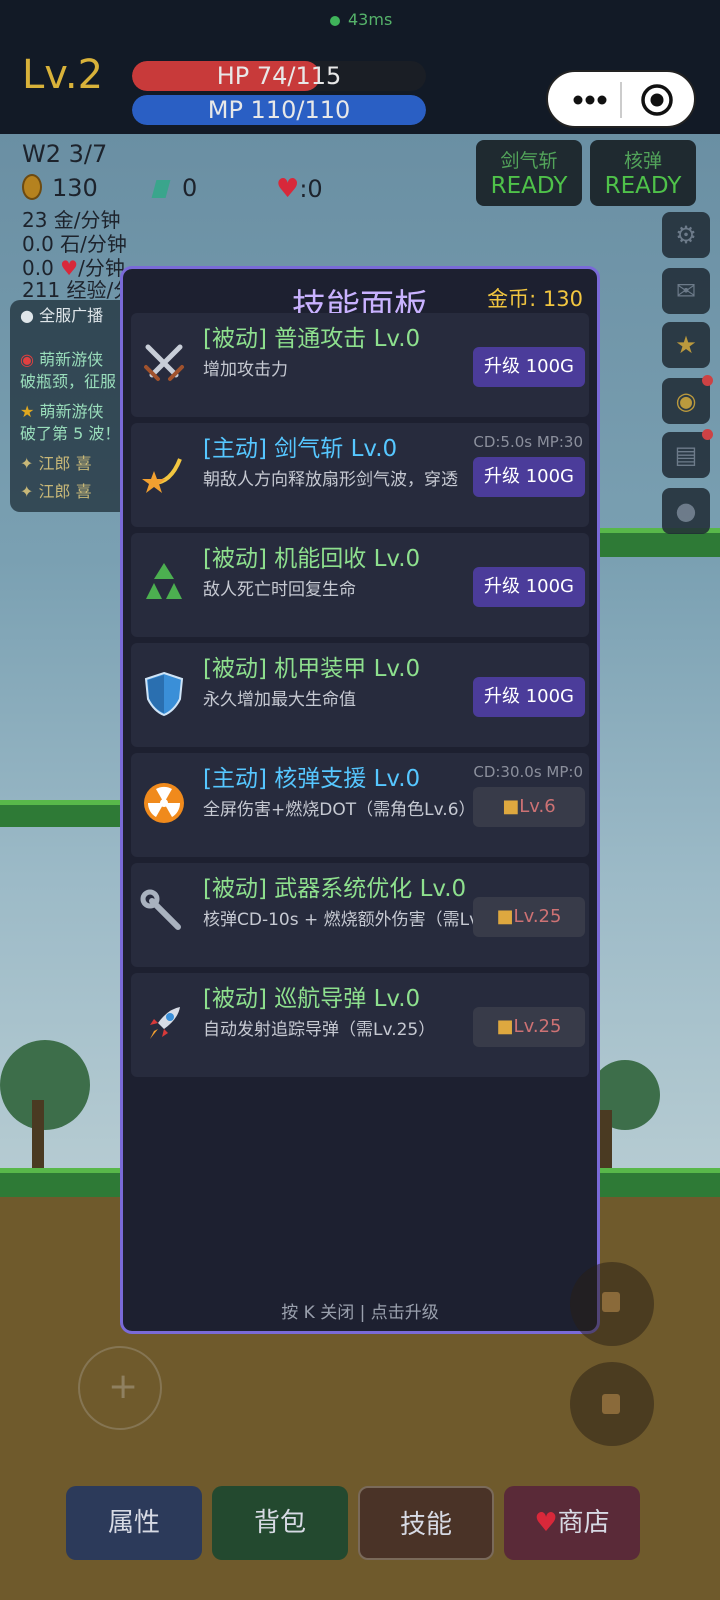 Image resolution: width=720 pixels, height=1600 pixels. I want to click on mp-label: MP 110/110, so click(279, 110).